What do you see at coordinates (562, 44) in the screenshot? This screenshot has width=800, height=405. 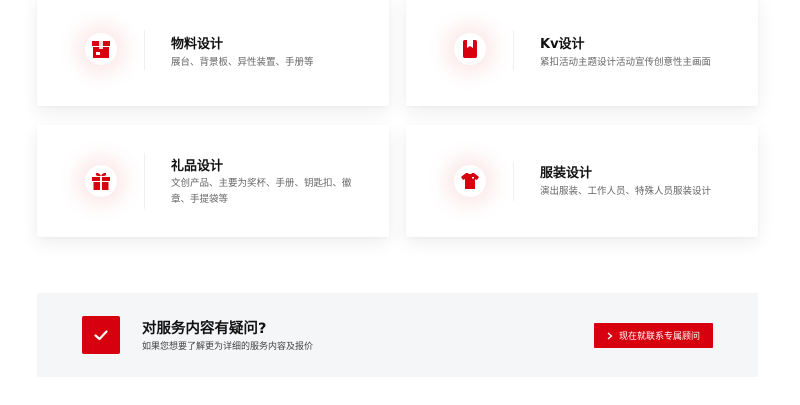 I see `service-title: Kv设计` at bounding box center [562, 44].